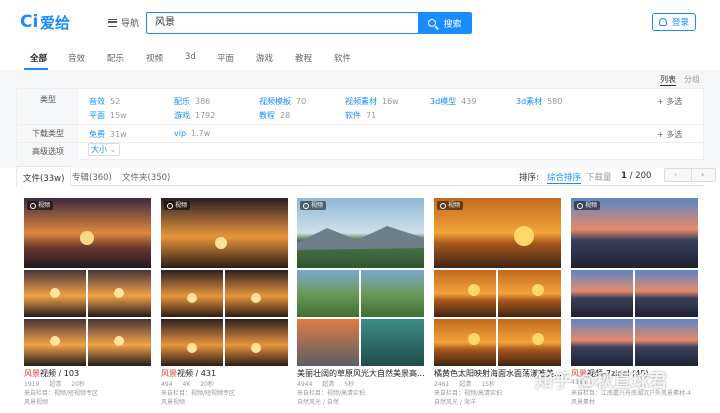  Describe the element at coordinates (108, 134) in the screenshot. I see `filter-download-item: 免费 31w` at that location.